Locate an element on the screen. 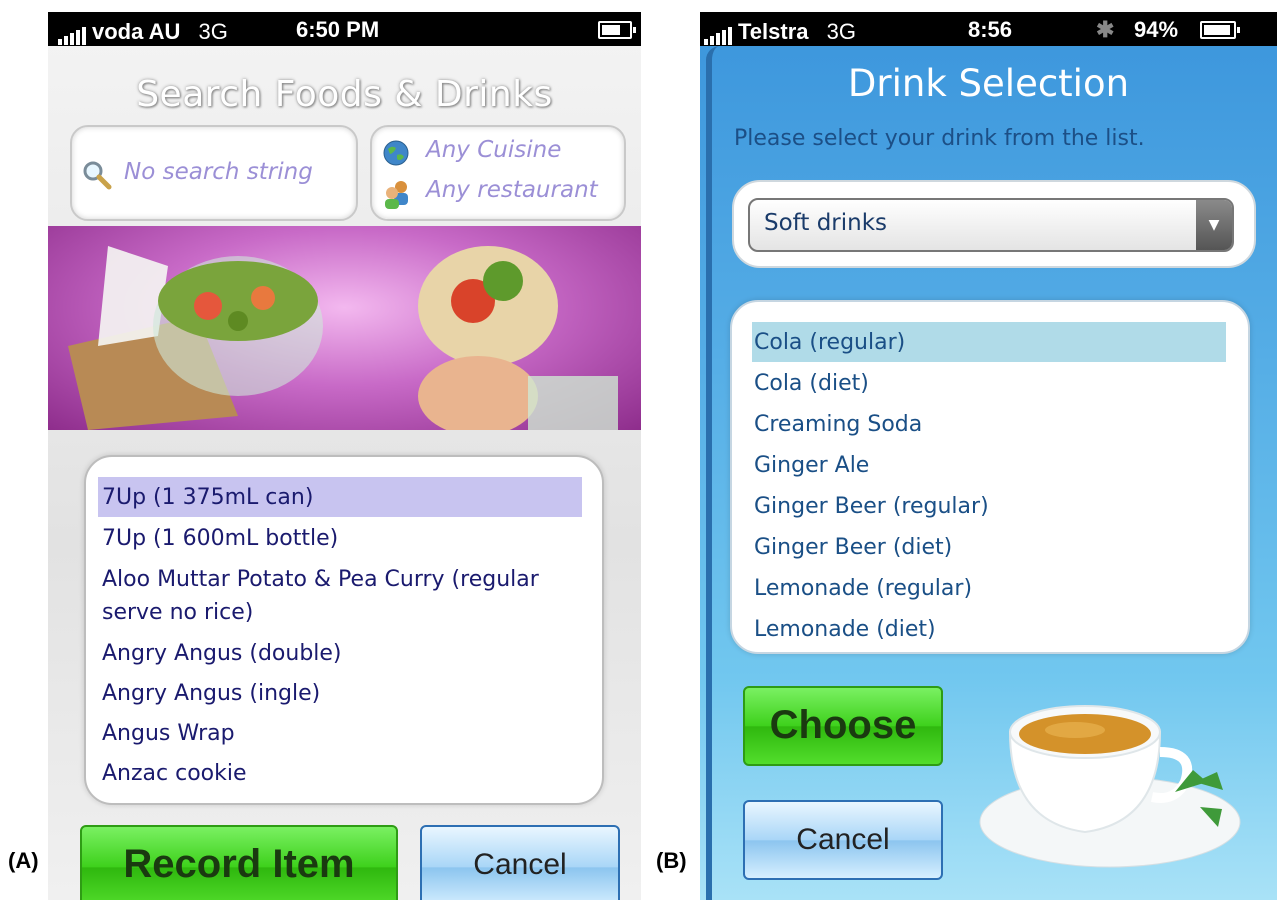  list-item: Ginger Ale is located at coordinates (992, 465).